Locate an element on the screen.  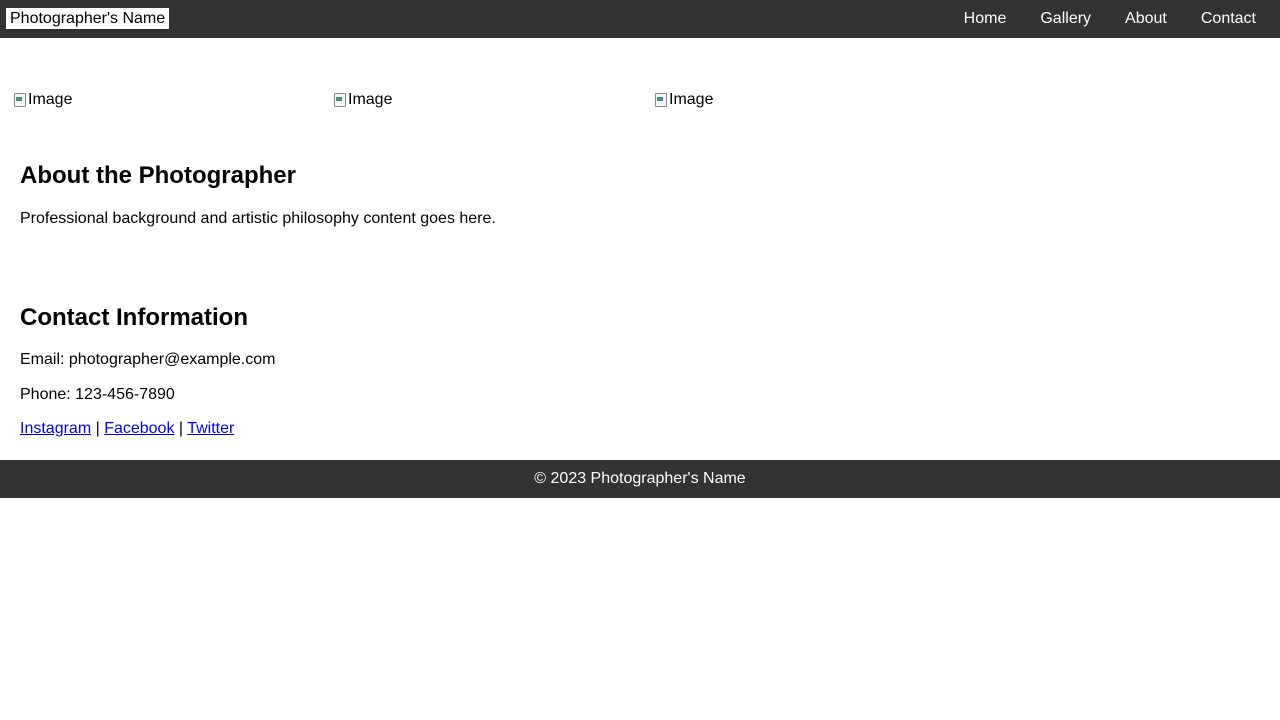
contact-heading: Contact Information is located at coordinates (134, 317).